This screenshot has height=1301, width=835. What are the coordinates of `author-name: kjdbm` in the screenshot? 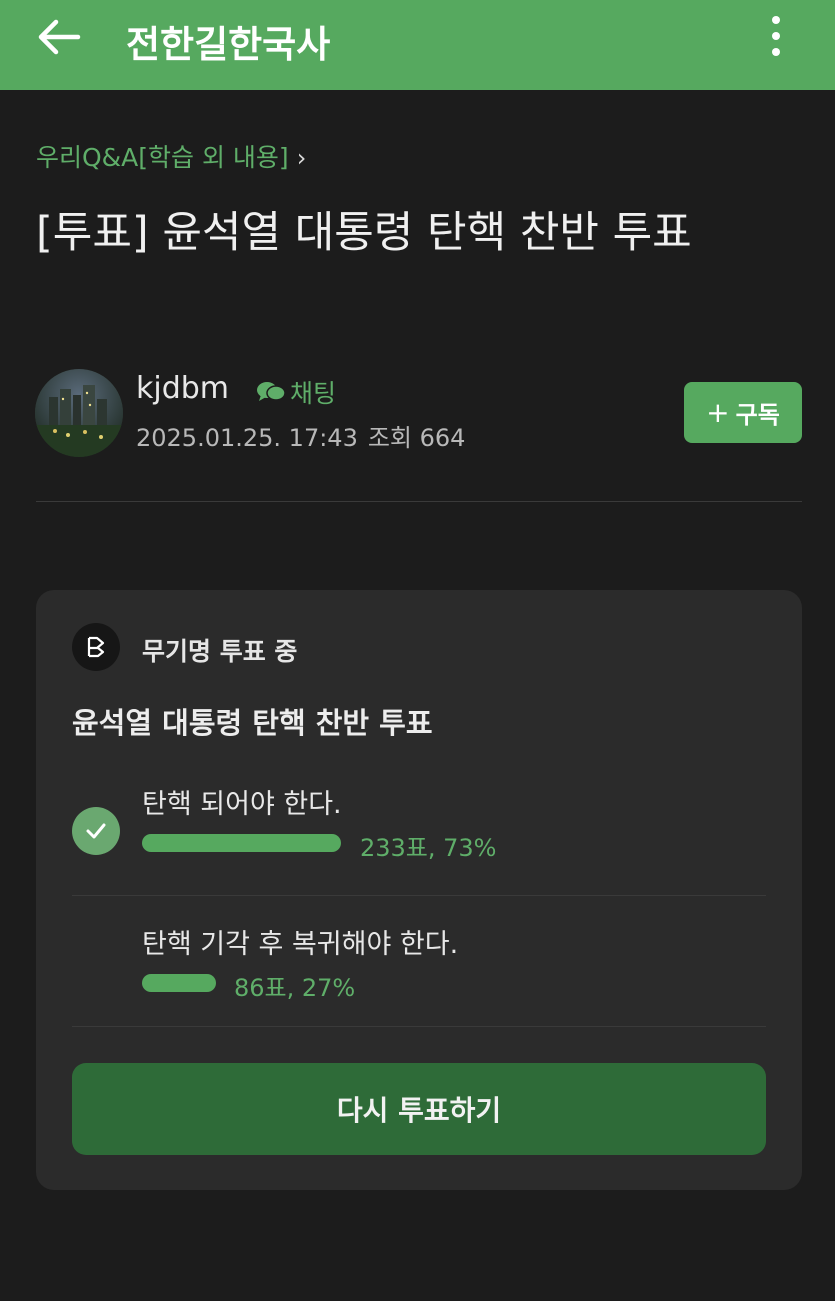 It's located at (182, 388).